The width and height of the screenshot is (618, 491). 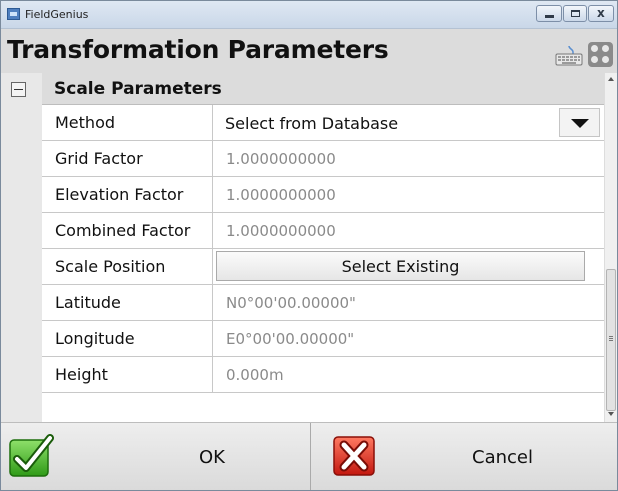 I want to click on combined-factor-field: 1.0000000000, so click(x=281, y=231).